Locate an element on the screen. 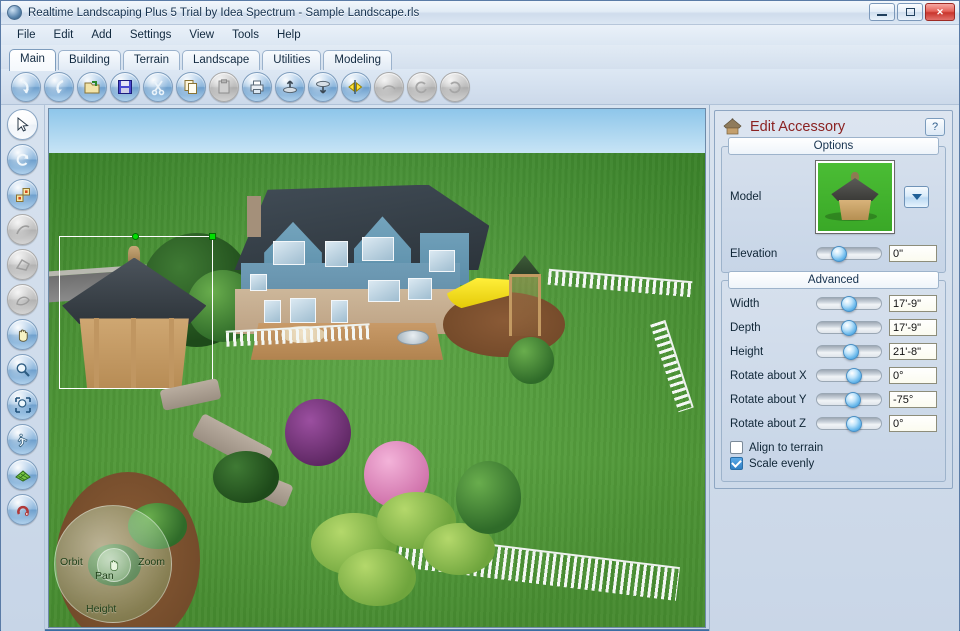 This screenshot has height=631, width=960. height-value: 21'-8" is located at coordinates (913, 351).